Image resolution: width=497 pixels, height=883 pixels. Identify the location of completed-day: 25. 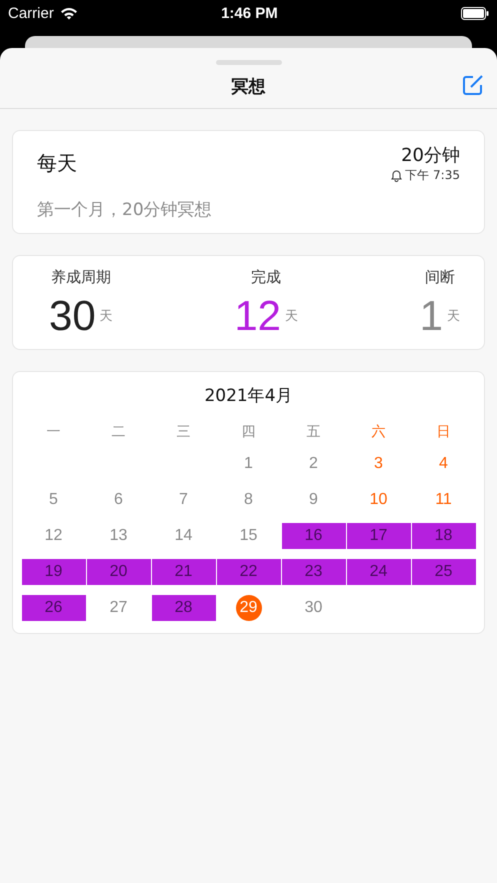
(444, 572).